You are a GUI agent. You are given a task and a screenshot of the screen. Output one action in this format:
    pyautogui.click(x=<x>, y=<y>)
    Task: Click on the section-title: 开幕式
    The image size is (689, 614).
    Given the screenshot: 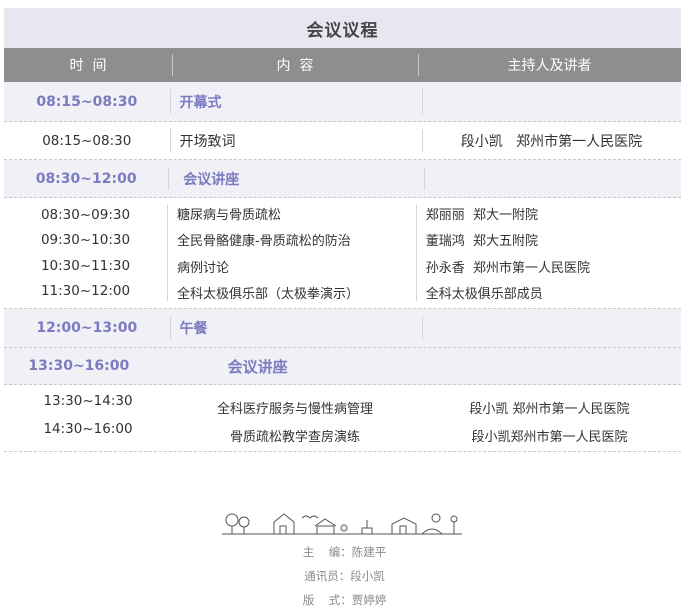 What is the action you would take?
    pyautogui.click(x=295, y=101)
    